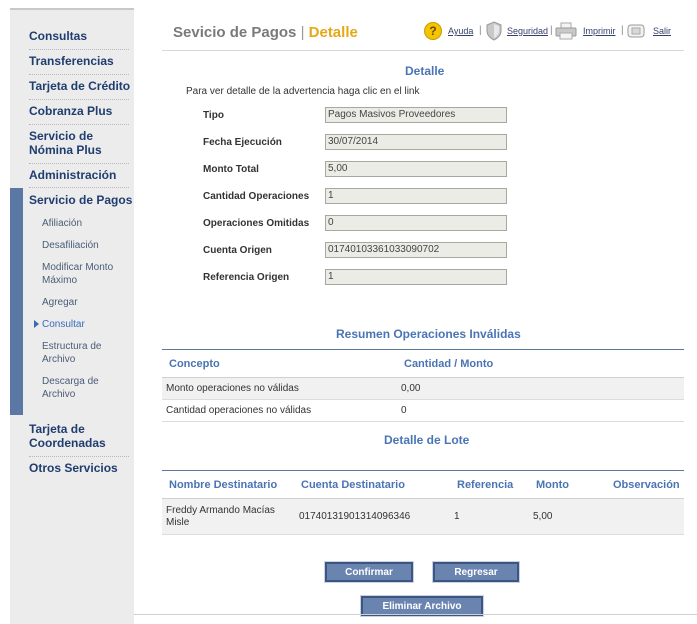 This screenshot has height=624, width=697. Describe the element at coordinates (422, 606) in the screenshot. I see `delete-file-button: Eliminar Archivo` at that location.